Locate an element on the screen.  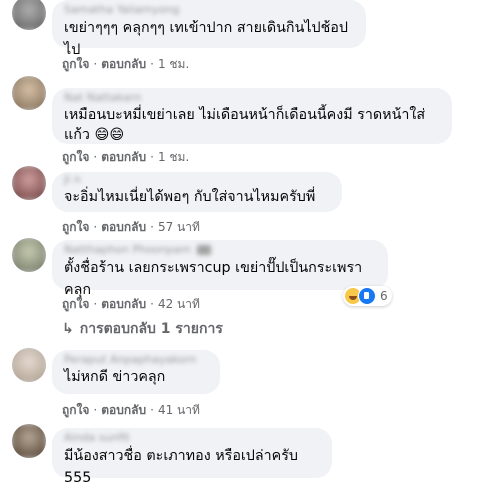
reaction-count: 6 is located at coordinates (384, 296).